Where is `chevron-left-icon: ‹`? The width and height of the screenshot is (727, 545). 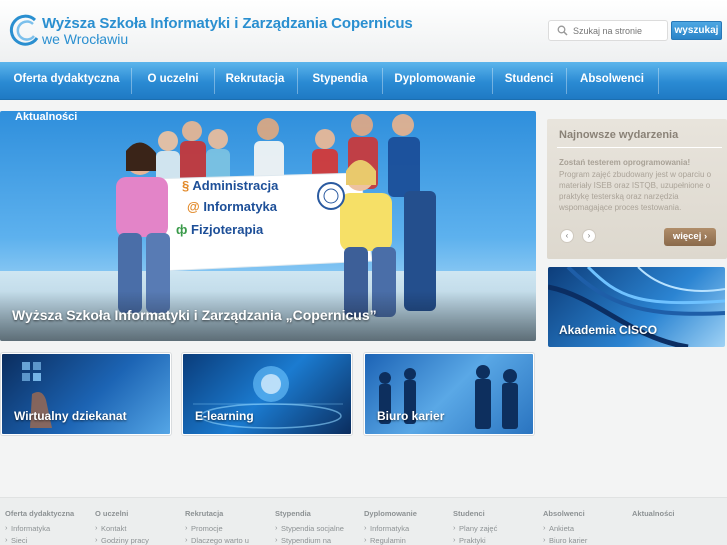 chevron-left-icon: ‹ is located at coordinates (567, 235).